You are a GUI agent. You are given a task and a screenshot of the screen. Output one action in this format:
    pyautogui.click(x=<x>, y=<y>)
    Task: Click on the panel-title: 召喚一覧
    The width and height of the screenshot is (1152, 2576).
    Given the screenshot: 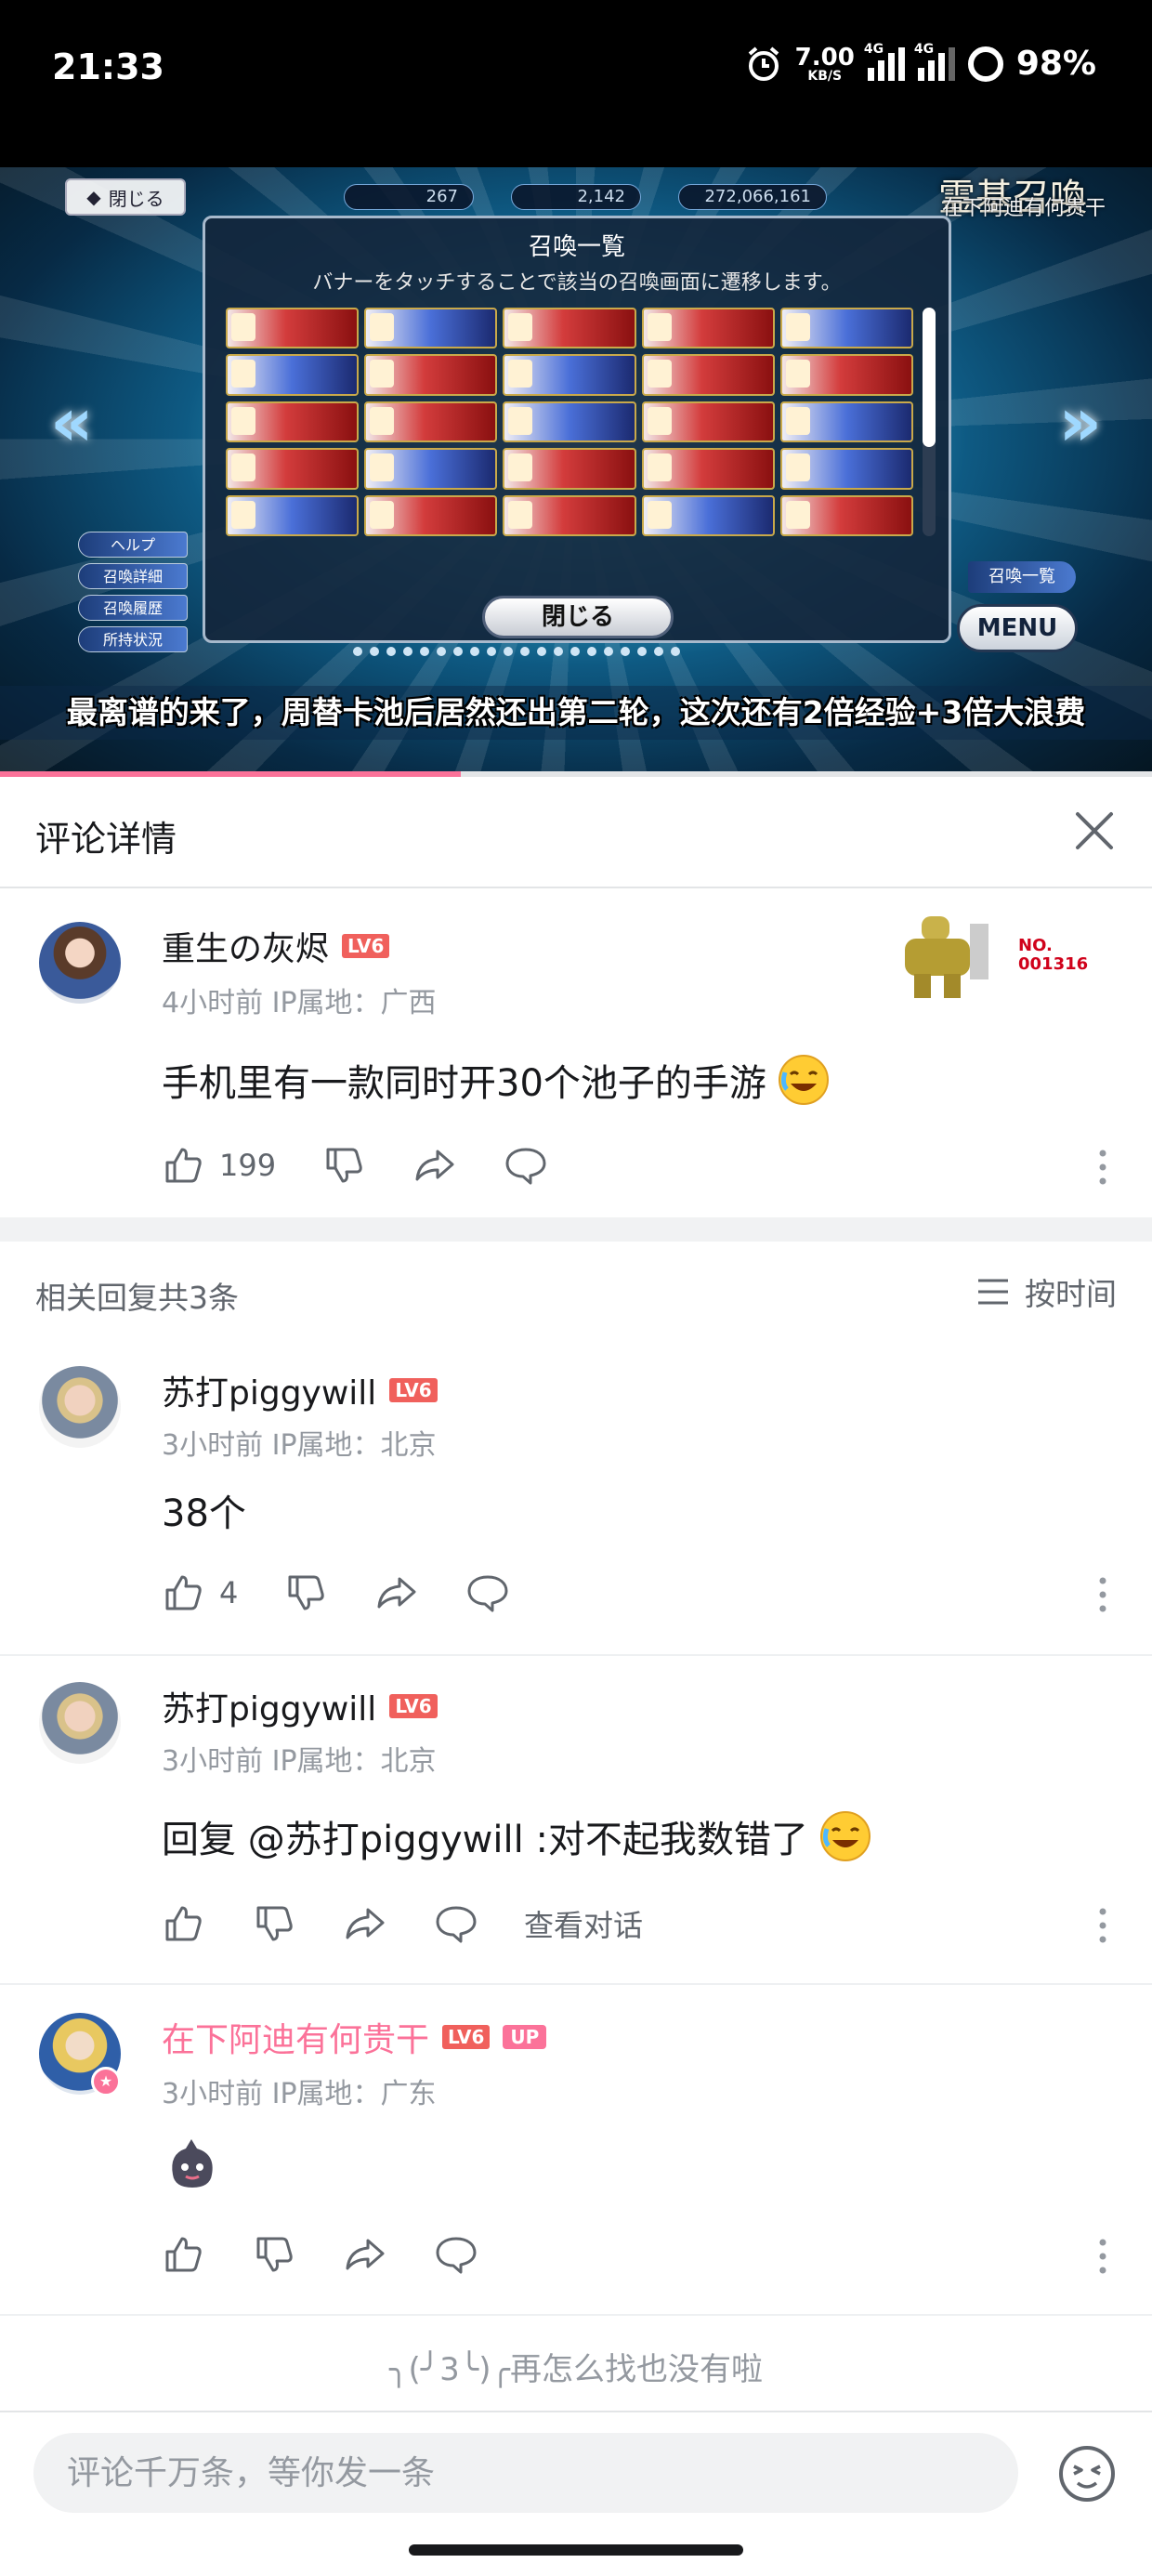 What is the action you would take?
    pyautogui.click(x=576, y=247)
    